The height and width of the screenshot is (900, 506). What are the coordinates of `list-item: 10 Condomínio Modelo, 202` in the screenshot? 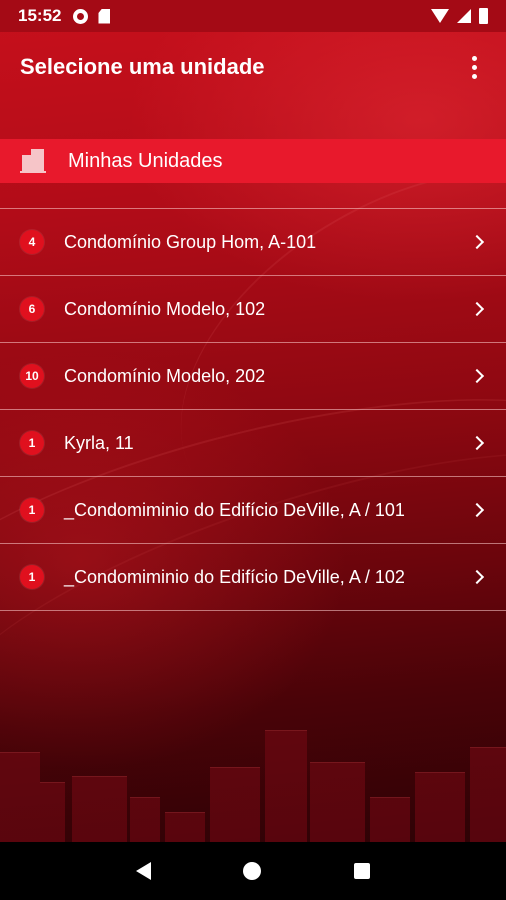 It's located at (253, 376).